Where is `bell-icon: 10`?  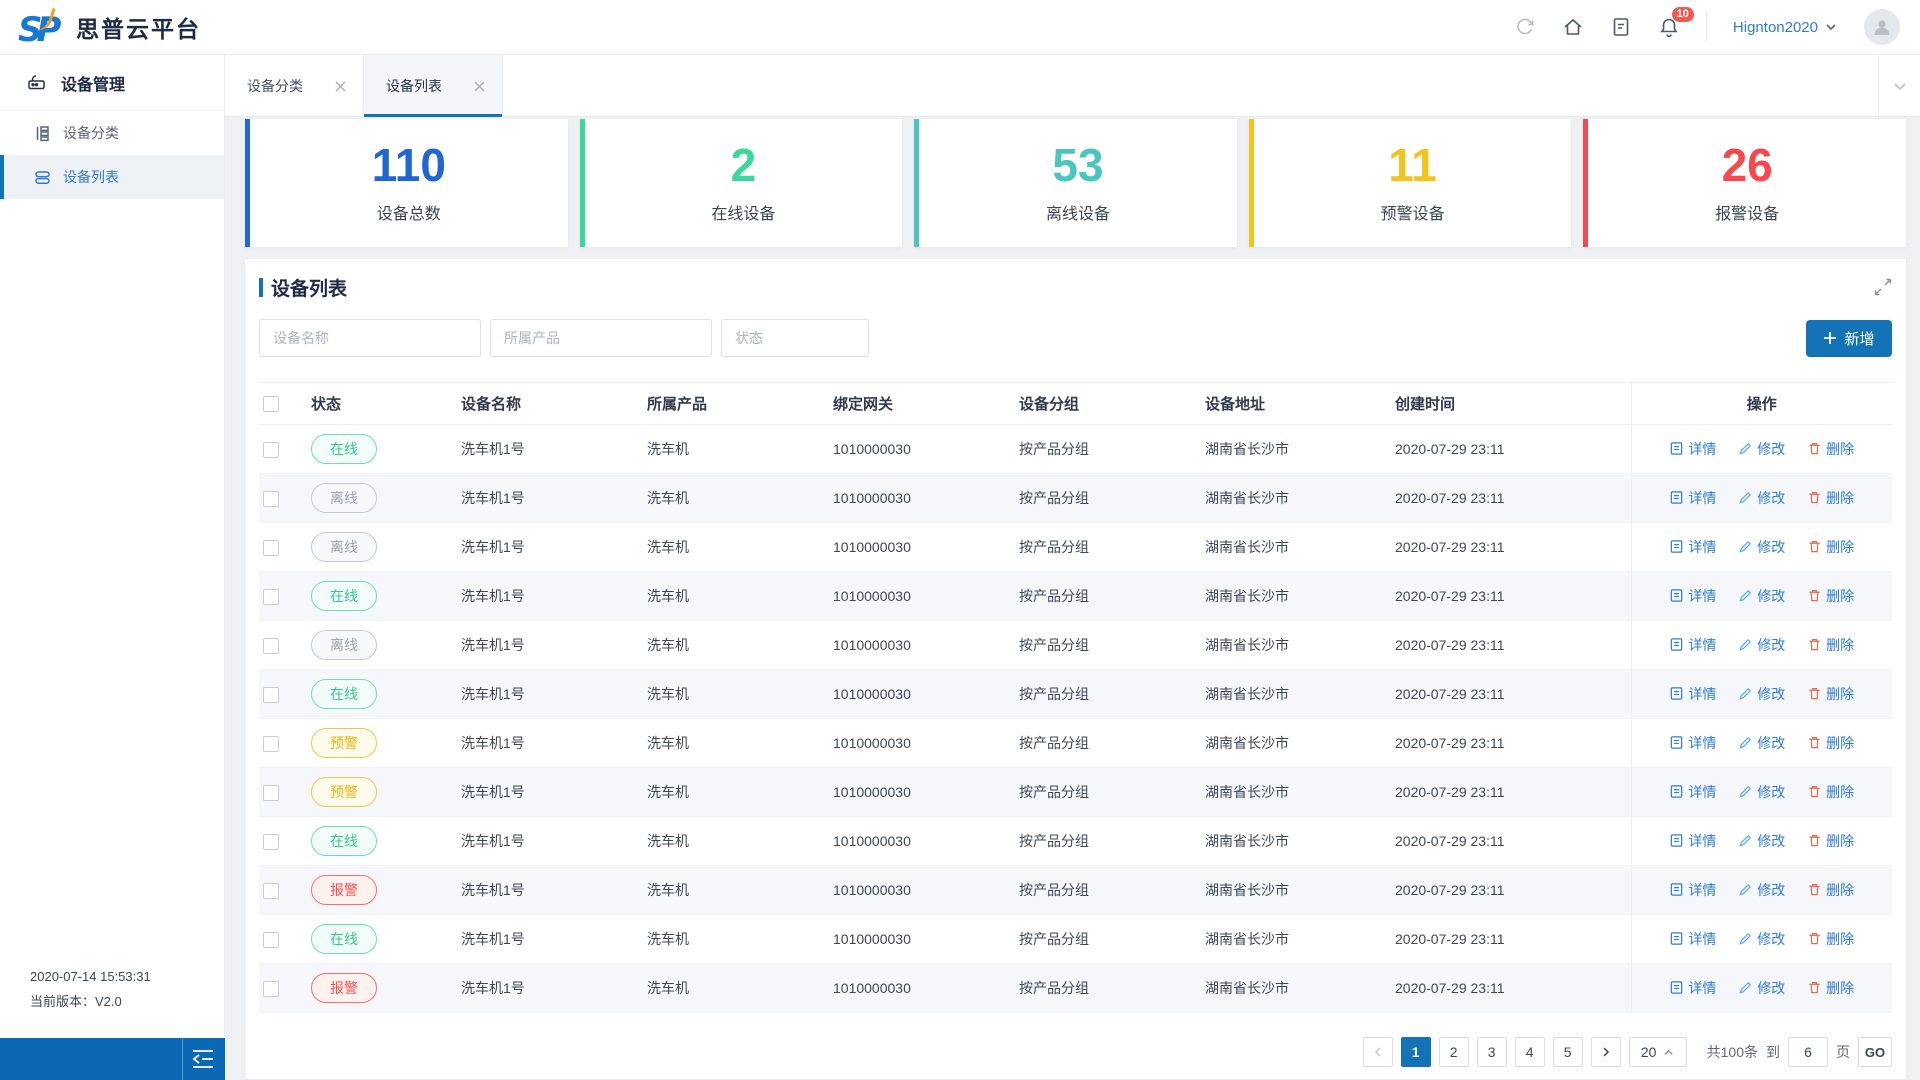
bell-icon: 10 is located at coordinates (1676, 22).